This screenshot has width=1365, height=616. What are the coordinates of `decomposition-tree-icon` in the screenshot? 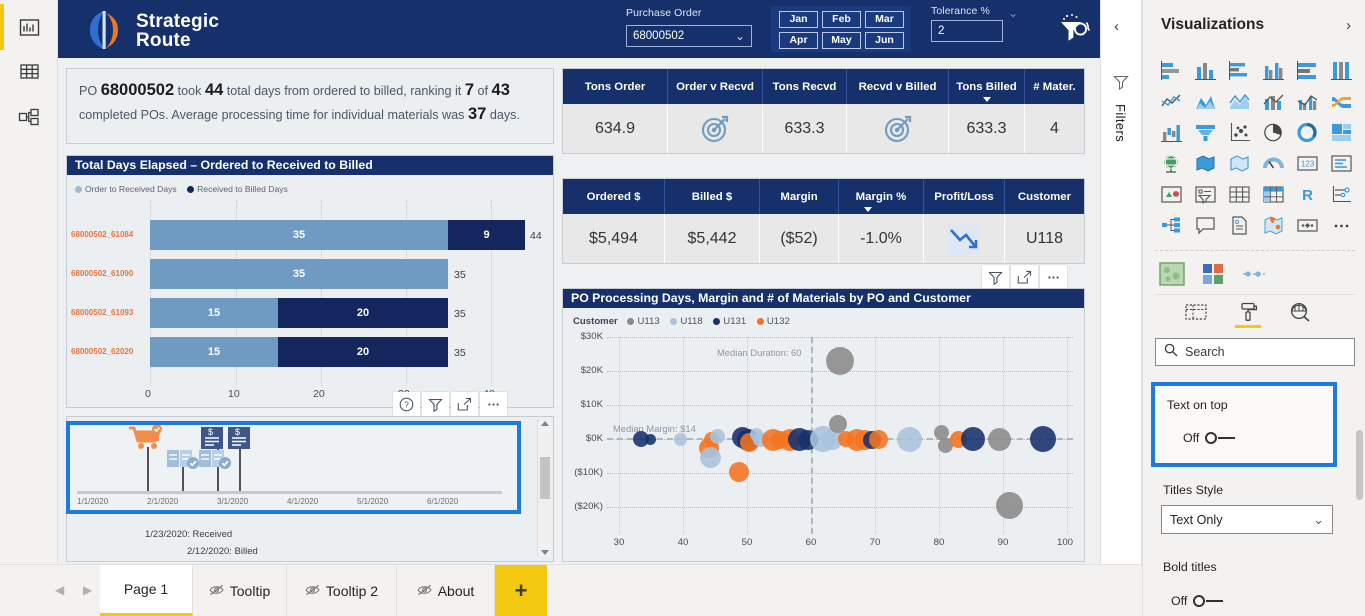 It's located at (1171, 225).